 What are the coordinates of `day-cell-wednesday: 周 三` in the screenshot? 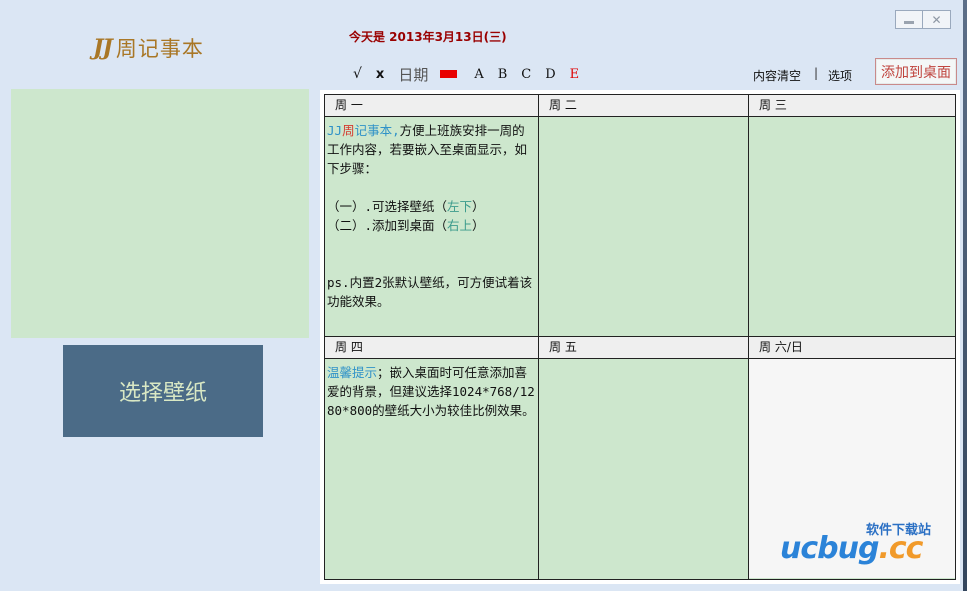 It's located at (852, 216).